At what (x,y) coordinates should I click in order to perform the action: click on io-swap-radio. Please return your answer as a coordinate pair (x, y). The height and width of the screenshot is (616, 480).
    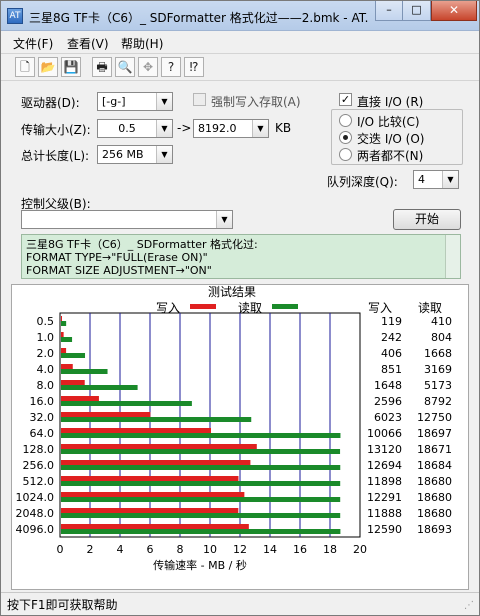
    Looking at the image, I should click on (345, 137).